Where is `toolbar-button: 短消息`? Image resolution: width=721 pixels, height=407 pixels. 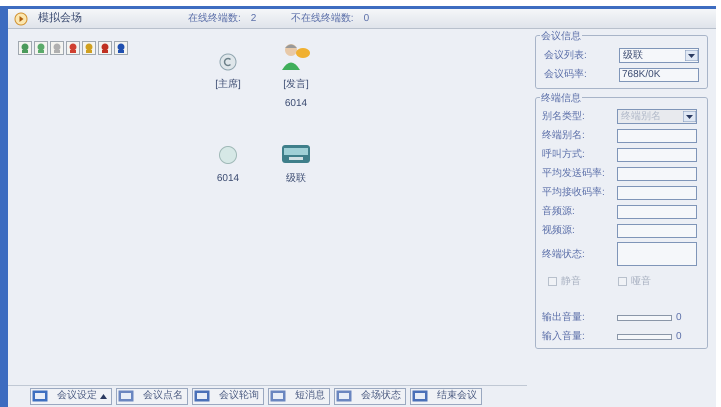 toolbar-button: 短消息 is located at coordinates (299, 396).